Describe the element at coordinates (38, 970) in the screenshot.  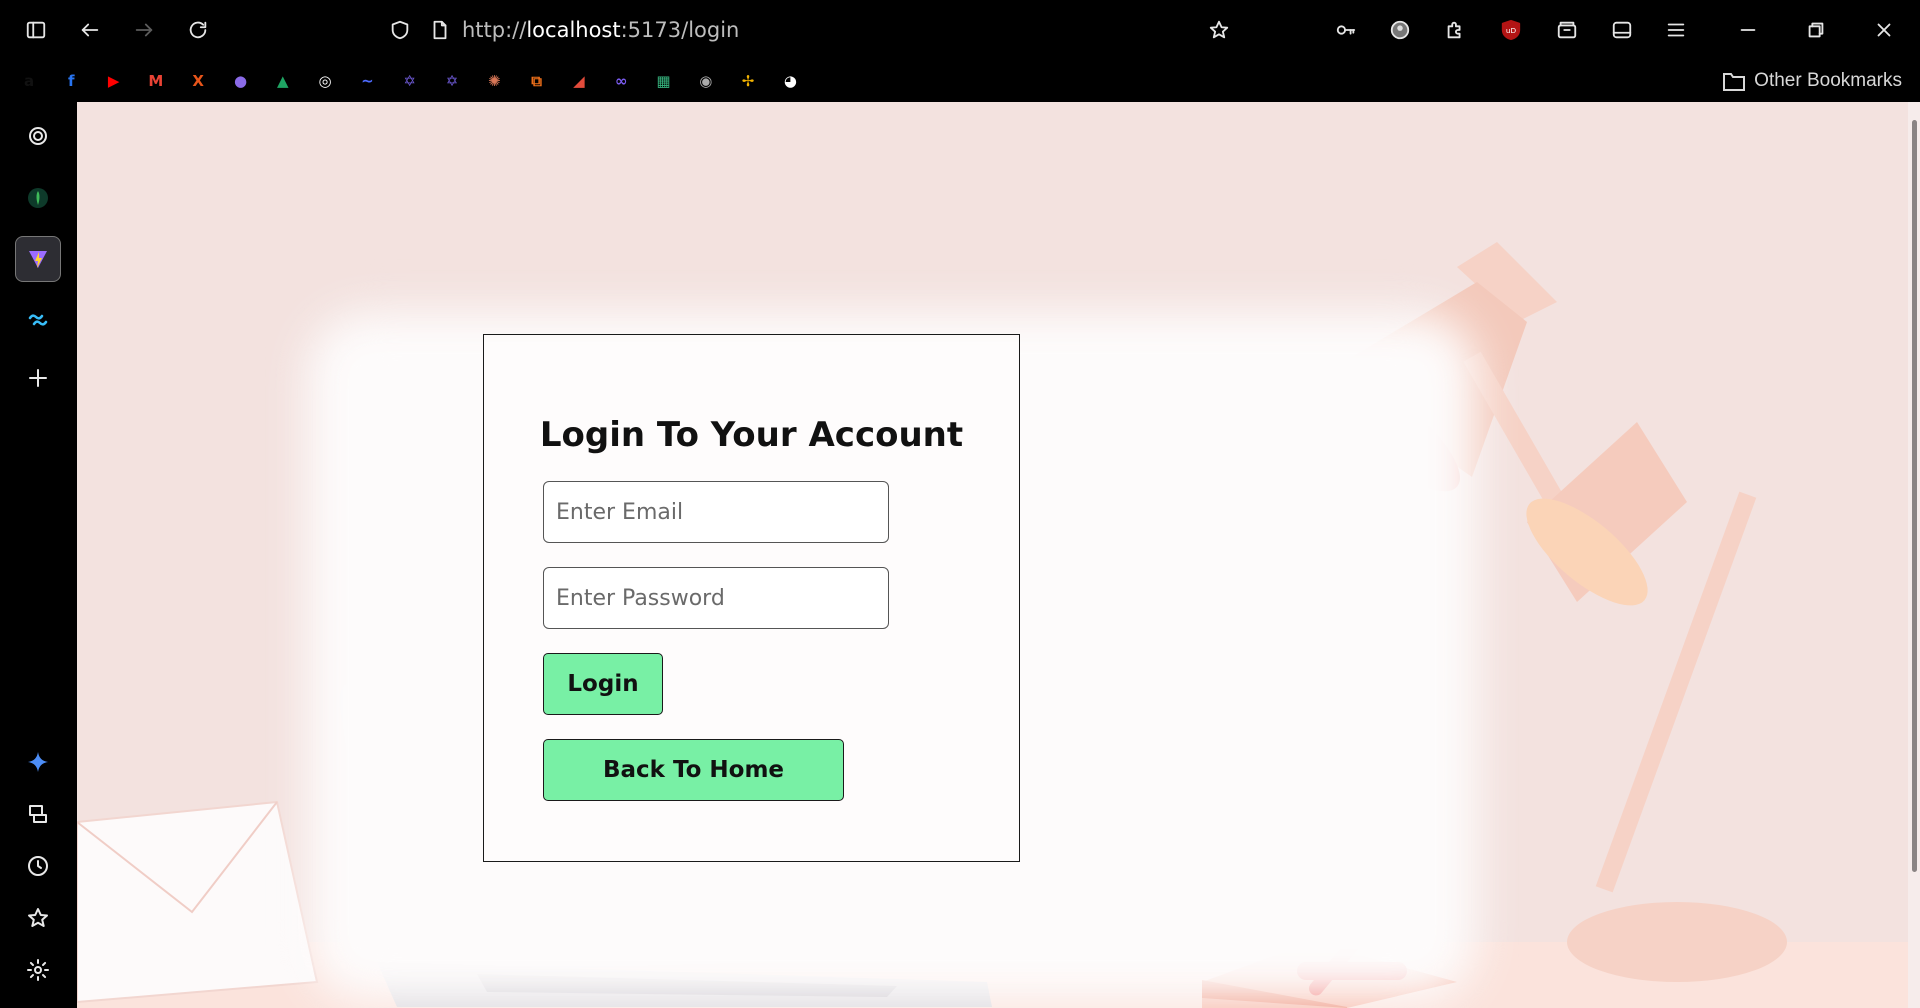
I see `settings-gear-icon` at that location.